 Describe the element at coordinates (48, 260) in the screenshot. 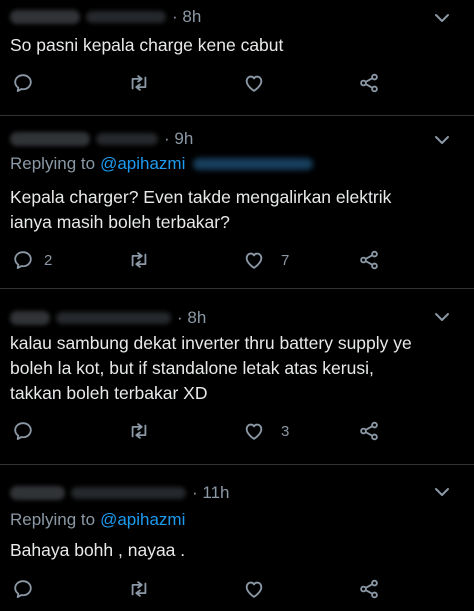

I see `reply-count: 2` at that location.